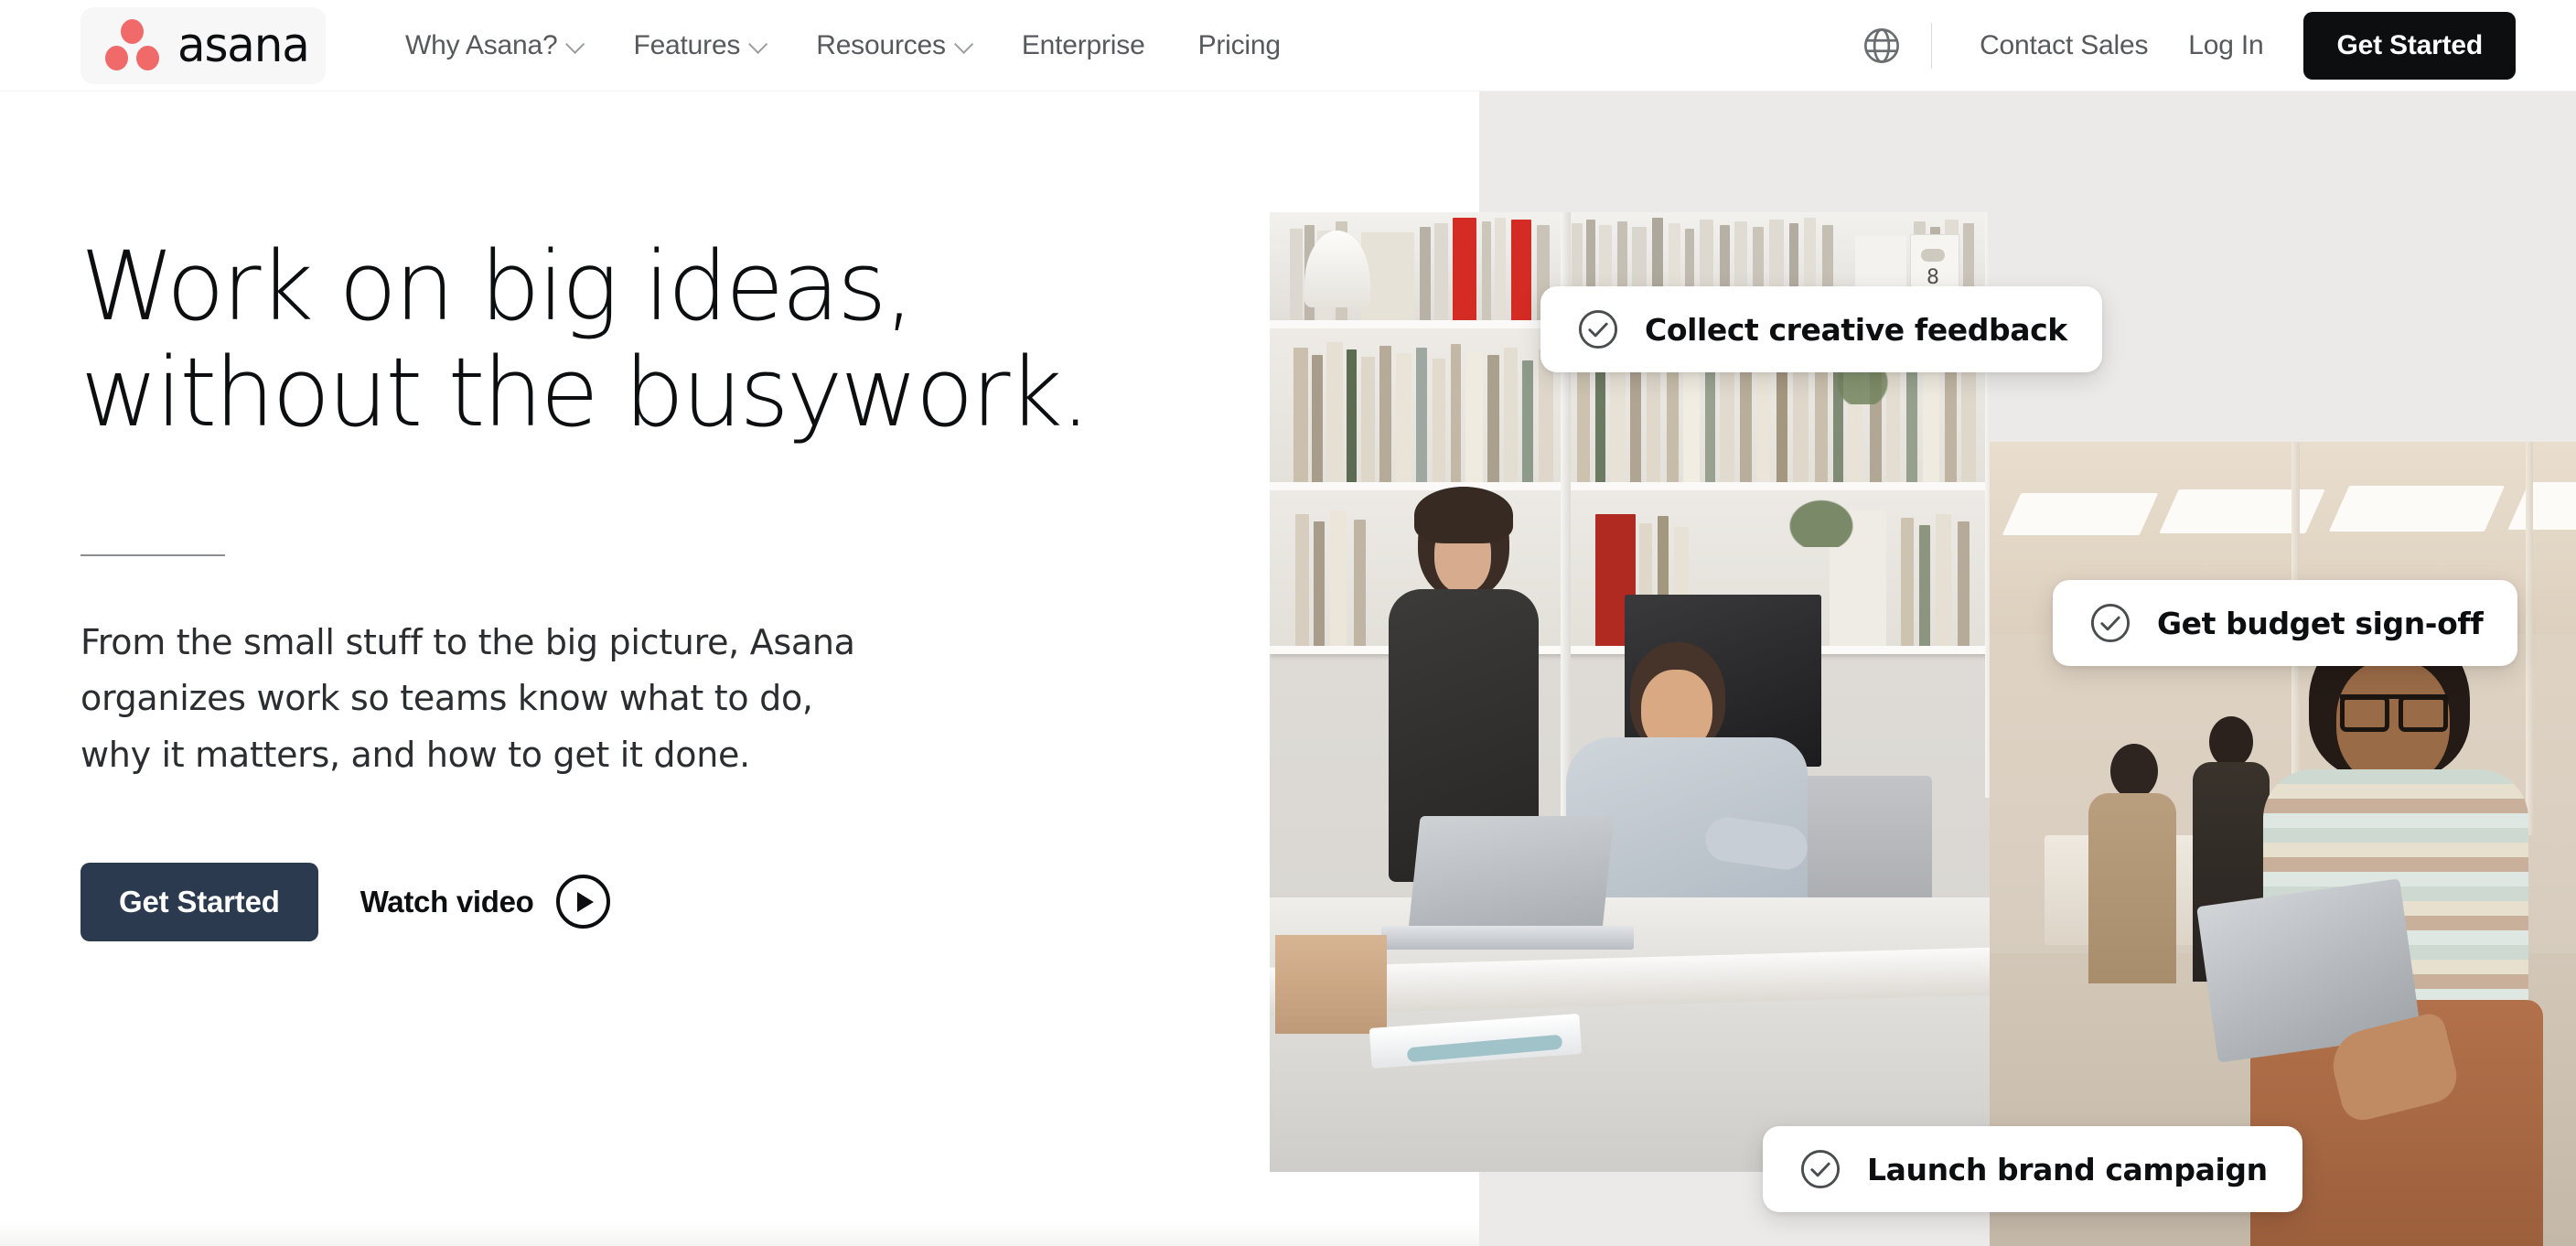 This screenshot has width=2576, height=1246. Describe the element at coordinates (132, 45) in the screenshot. I see `asana-logo-three-dots-icon` at that location.